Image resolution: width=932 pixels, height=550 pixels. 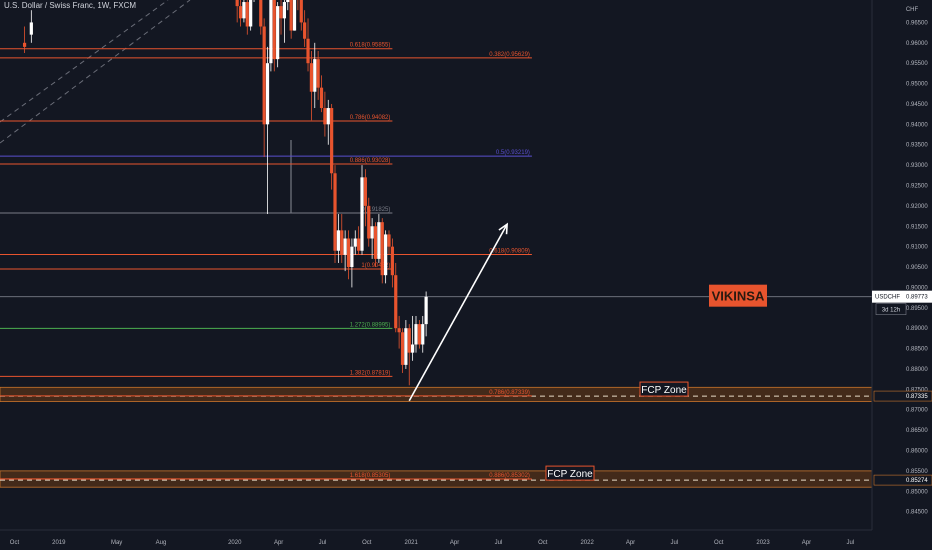 I want to click on symbol-title: U.S. Dollar / Swiss Franc, 1W, FXCM, so click(x=70, y=5).